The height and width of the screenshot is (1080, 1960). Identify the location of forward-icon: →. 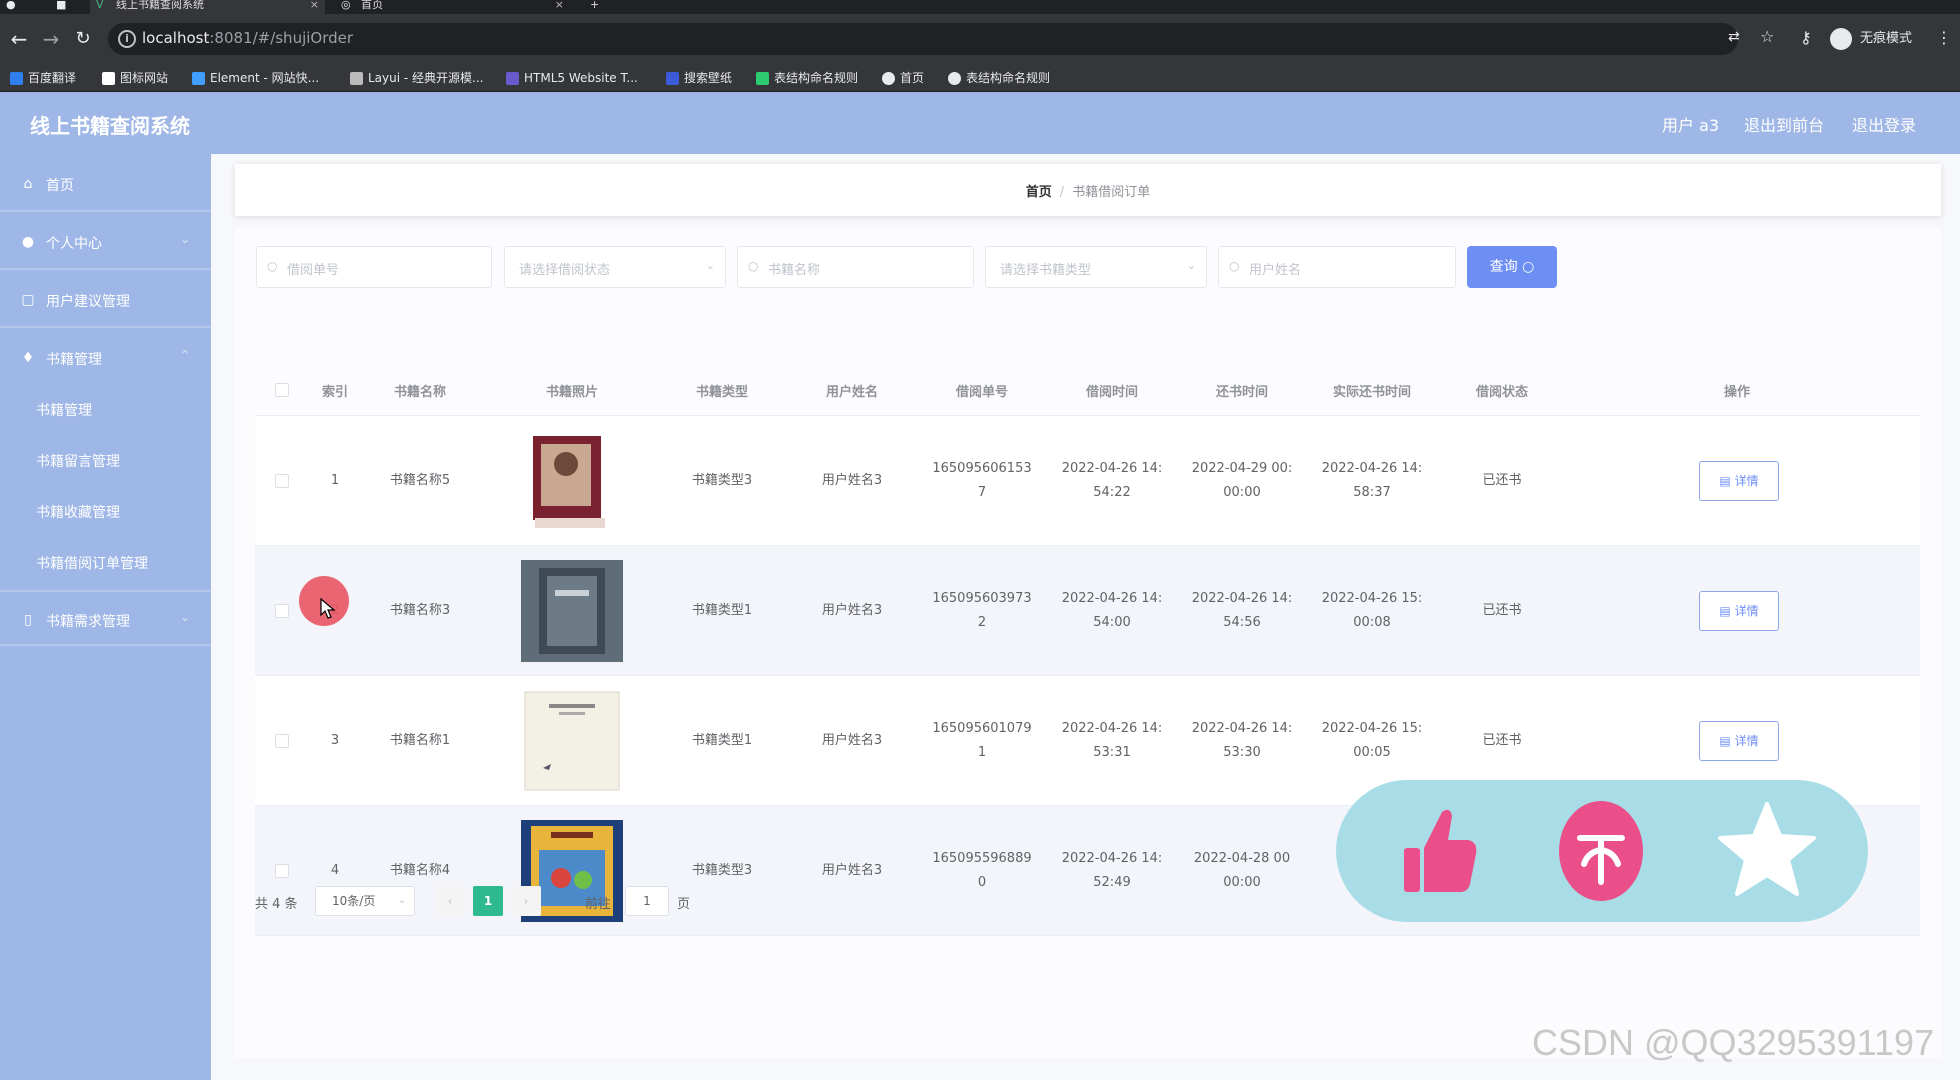
(51, 39).